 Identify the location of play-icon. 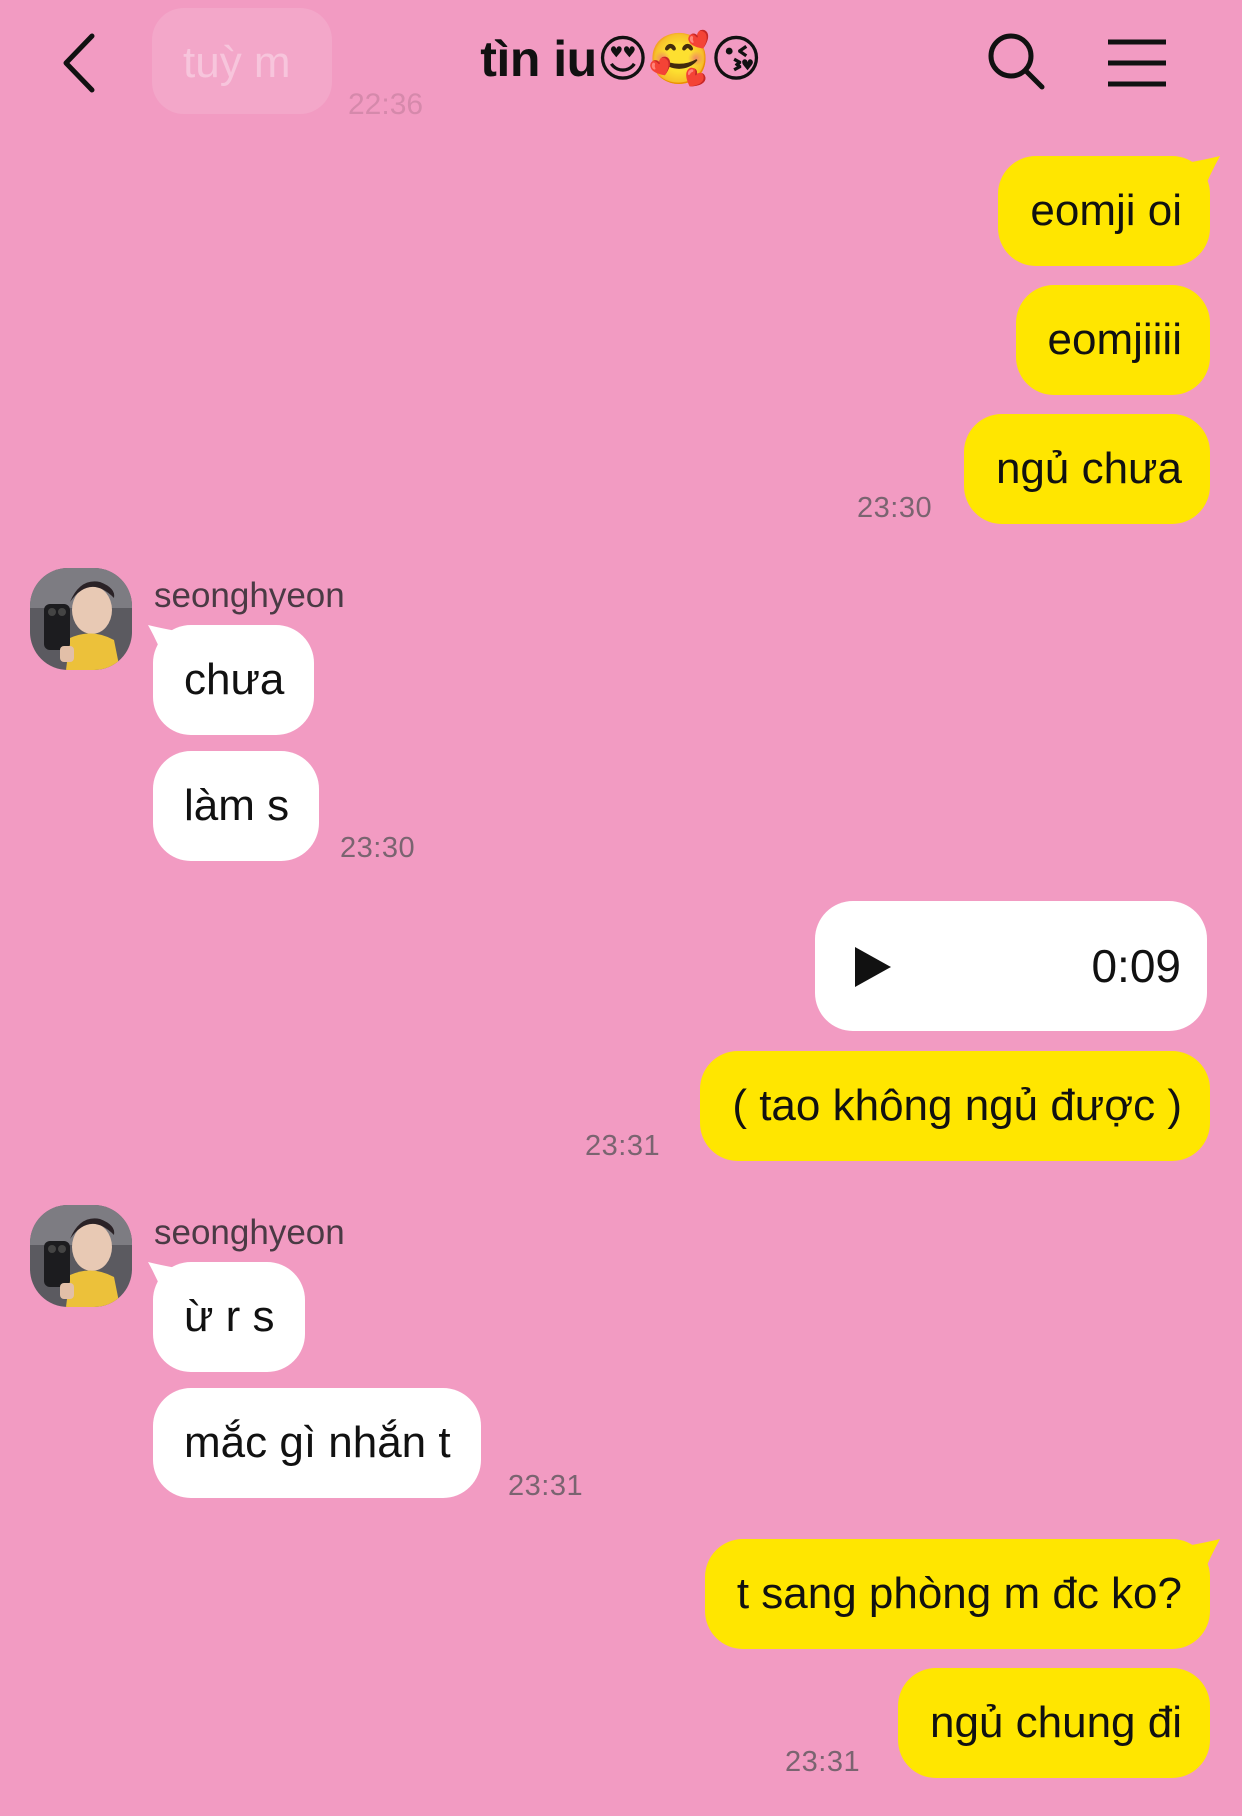
(873, 967).